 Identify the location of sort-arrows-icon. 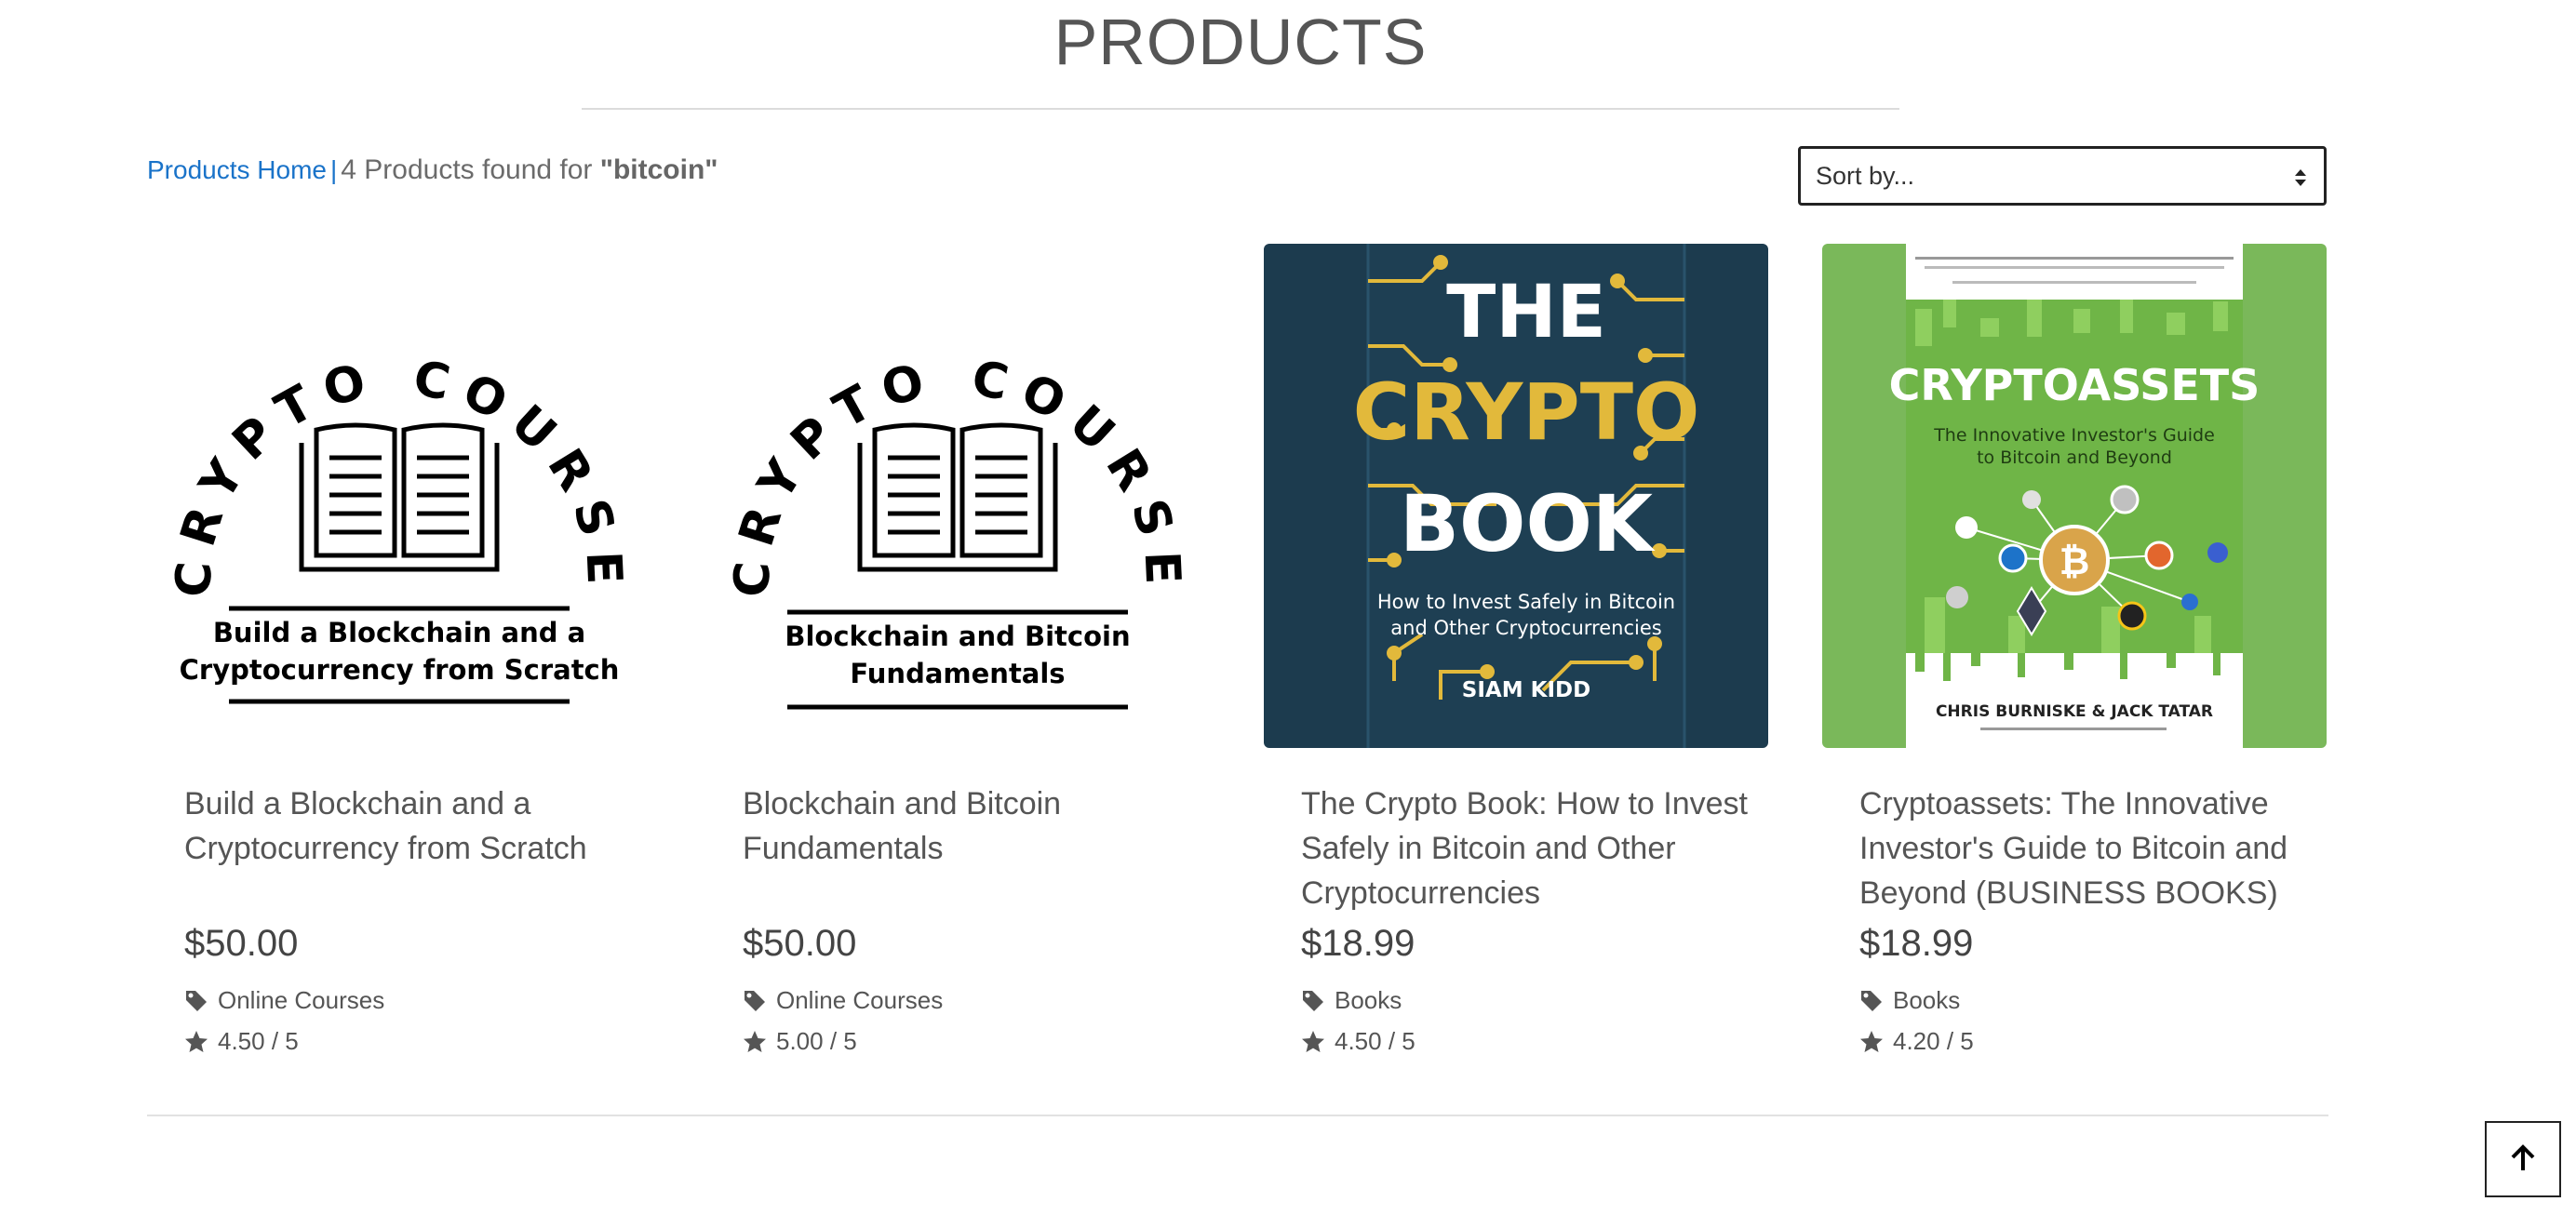
(2300, 177).